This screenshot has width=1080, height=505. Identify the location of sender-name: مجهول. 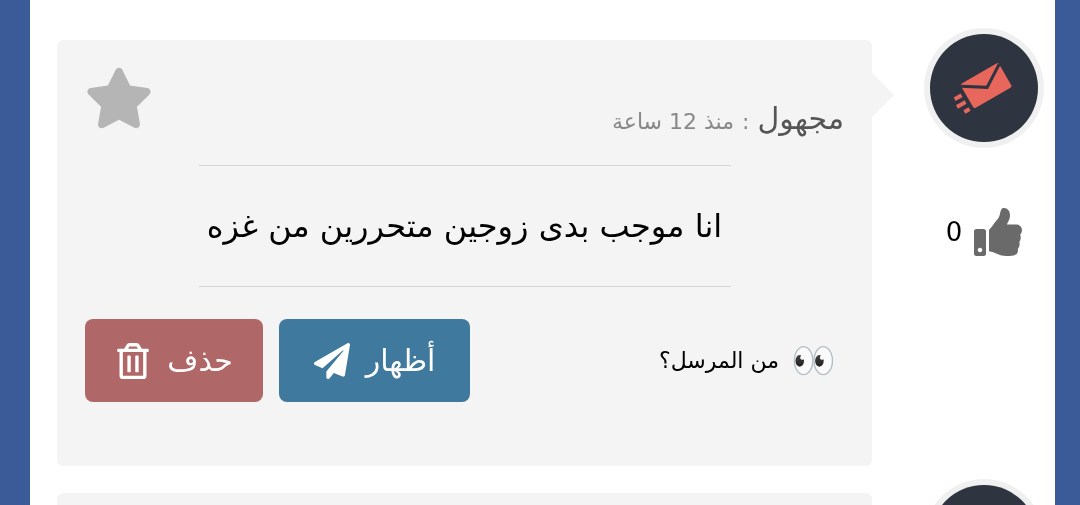
(800, 119).